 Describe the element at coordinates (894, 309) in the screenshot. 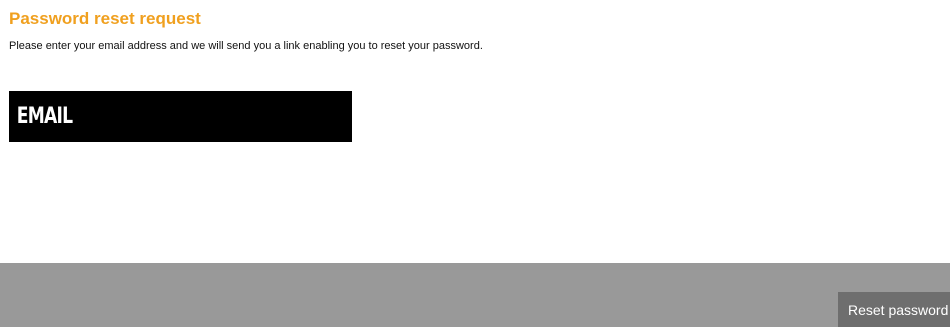

I see `reset-password-button: Reset password` at that location.